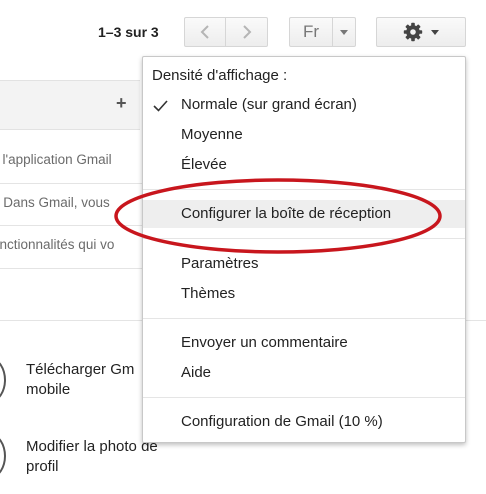 The height and width of the screenshot is (494, 486). I want to click on gear-icon, so click(413, 32).